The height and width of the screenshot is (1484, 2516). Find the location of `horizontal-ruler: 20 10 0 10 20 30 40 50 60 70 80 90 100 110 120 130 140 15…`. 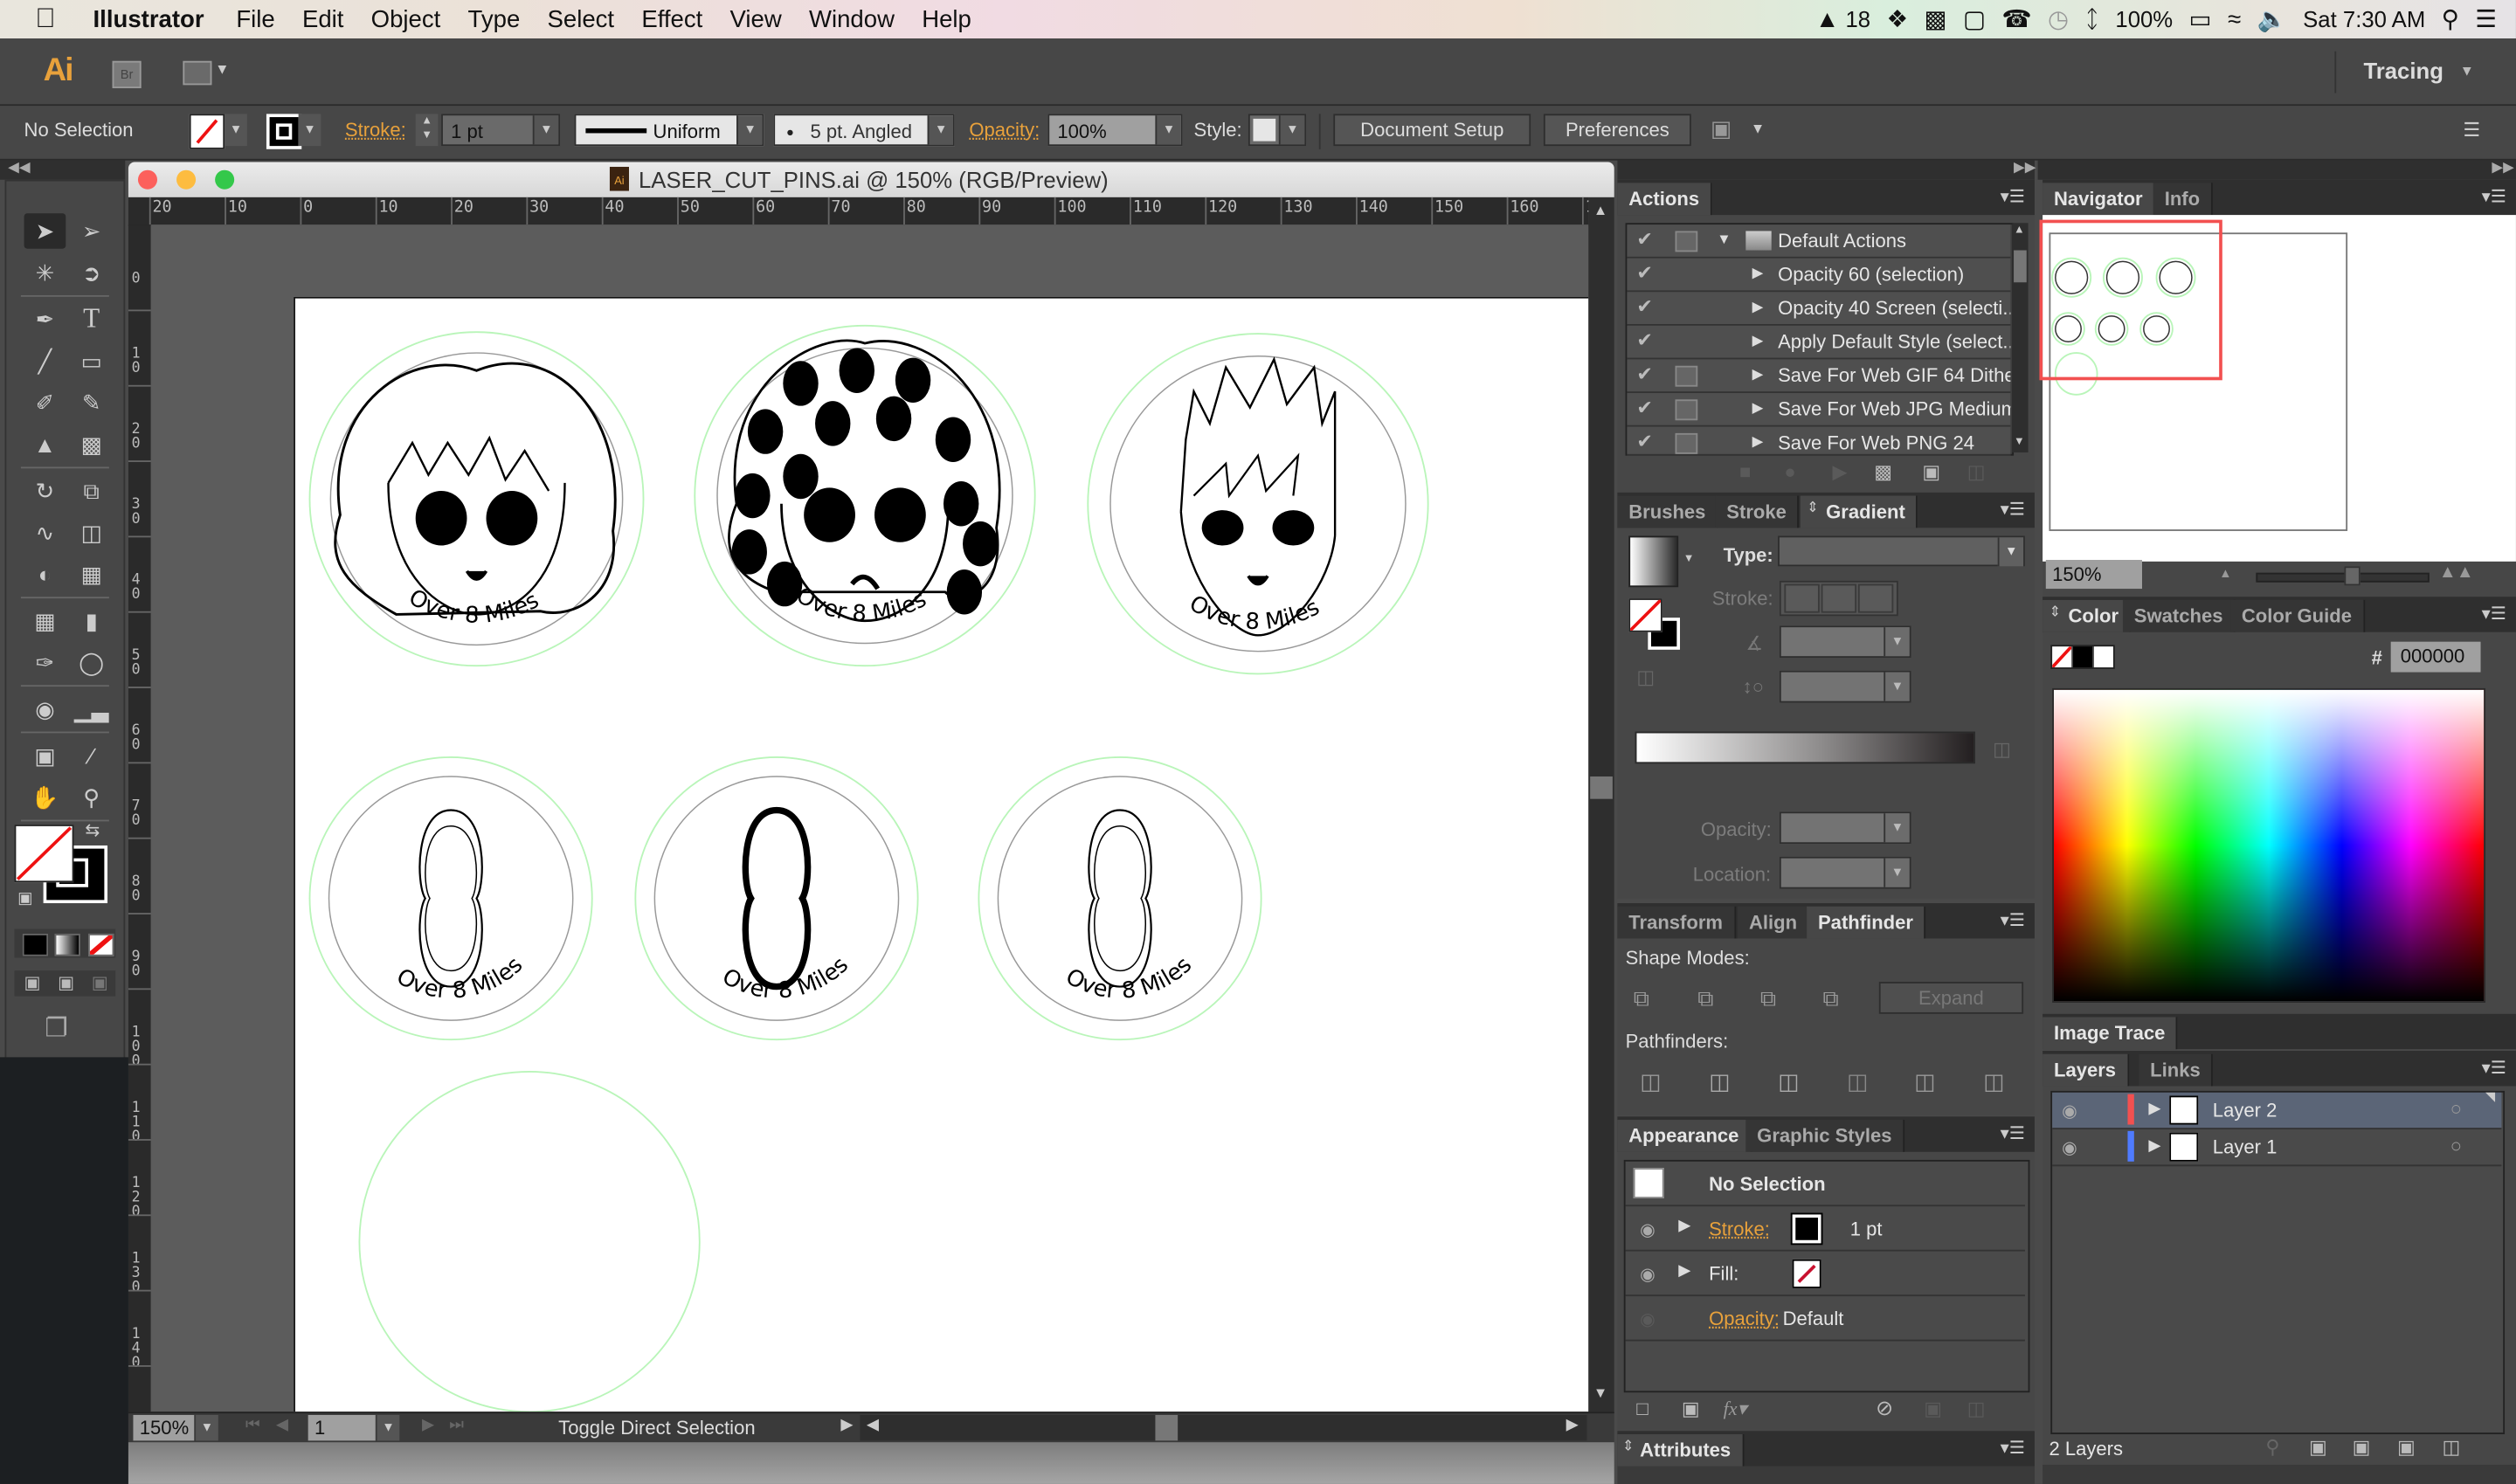

horizontal-ruler: 20 10 0 10 20 30 40 50 60 70 80 90 100 110 120 130 140 15… is located at coordinates (871, 211).